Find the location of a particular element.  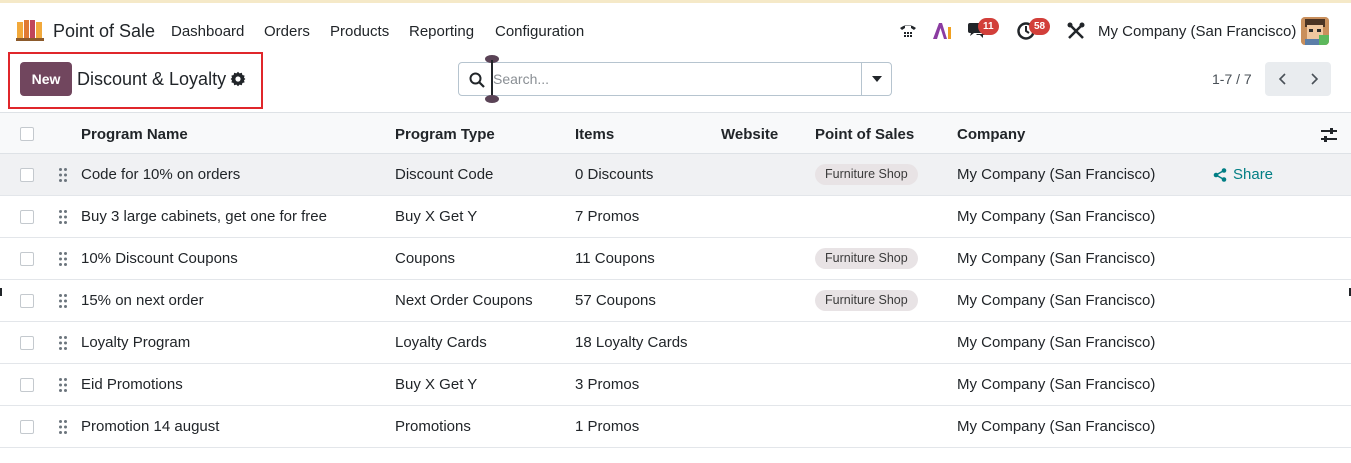

messages-badge: 11 is located at coordinates (988, 26).